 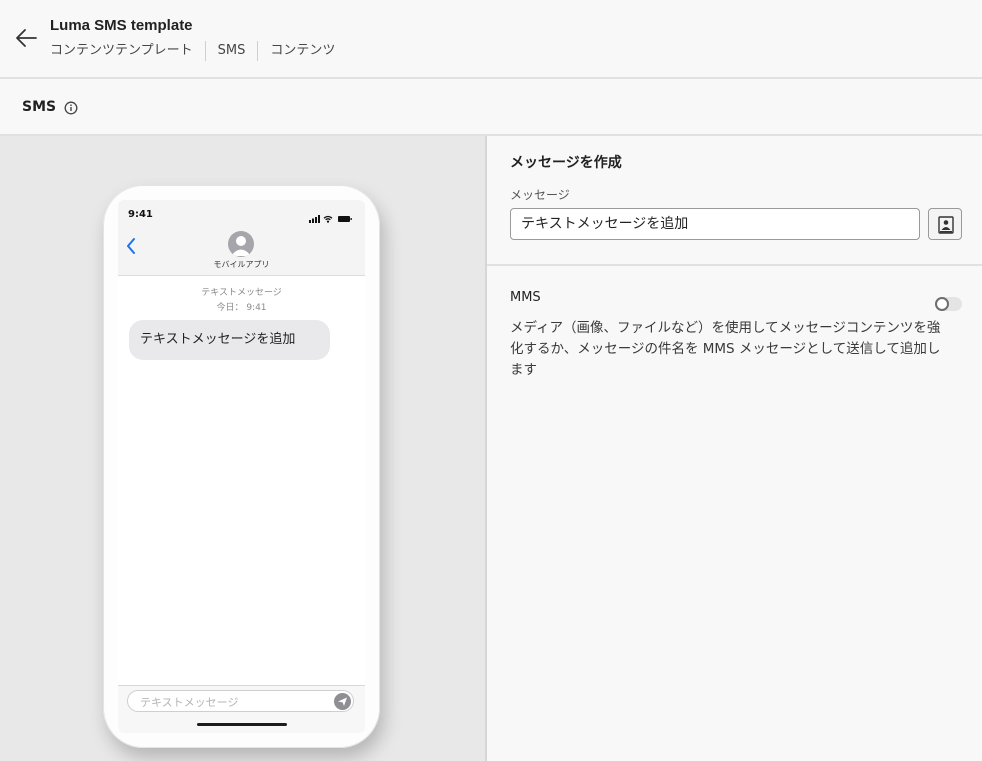 What do you see at coordinates (491, 107) in the screenshot?
I see `channel-header: SMS` at bounding box center [491, 107].